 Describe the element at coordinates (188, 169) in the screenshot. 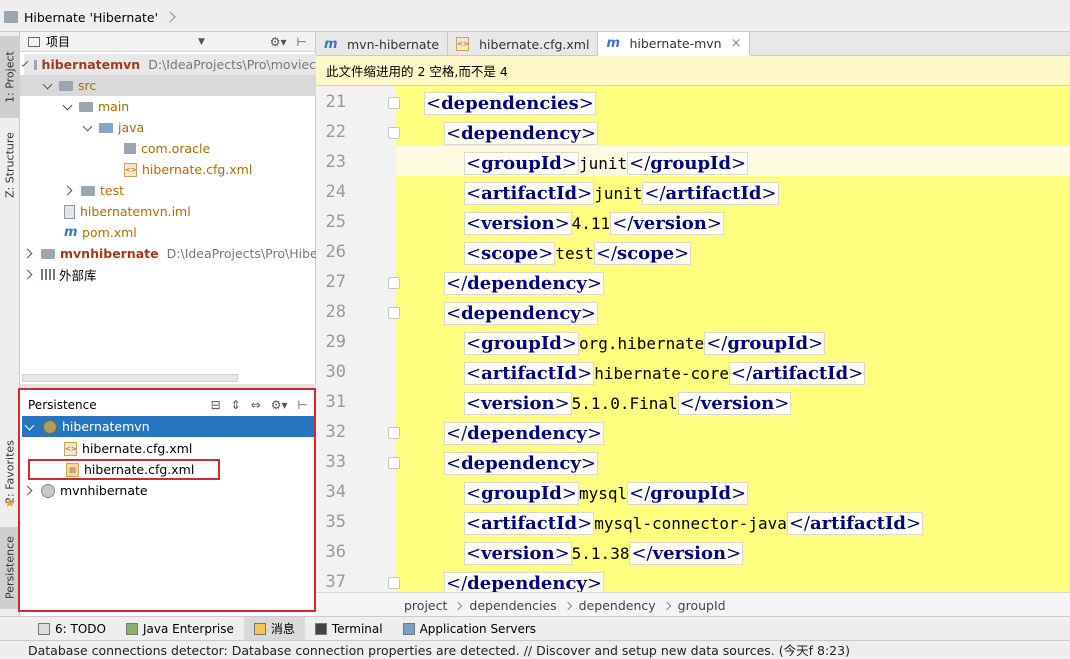

I see `tree-item-hibernate-cfg: <> hibernate.cfg.xml` at that location.